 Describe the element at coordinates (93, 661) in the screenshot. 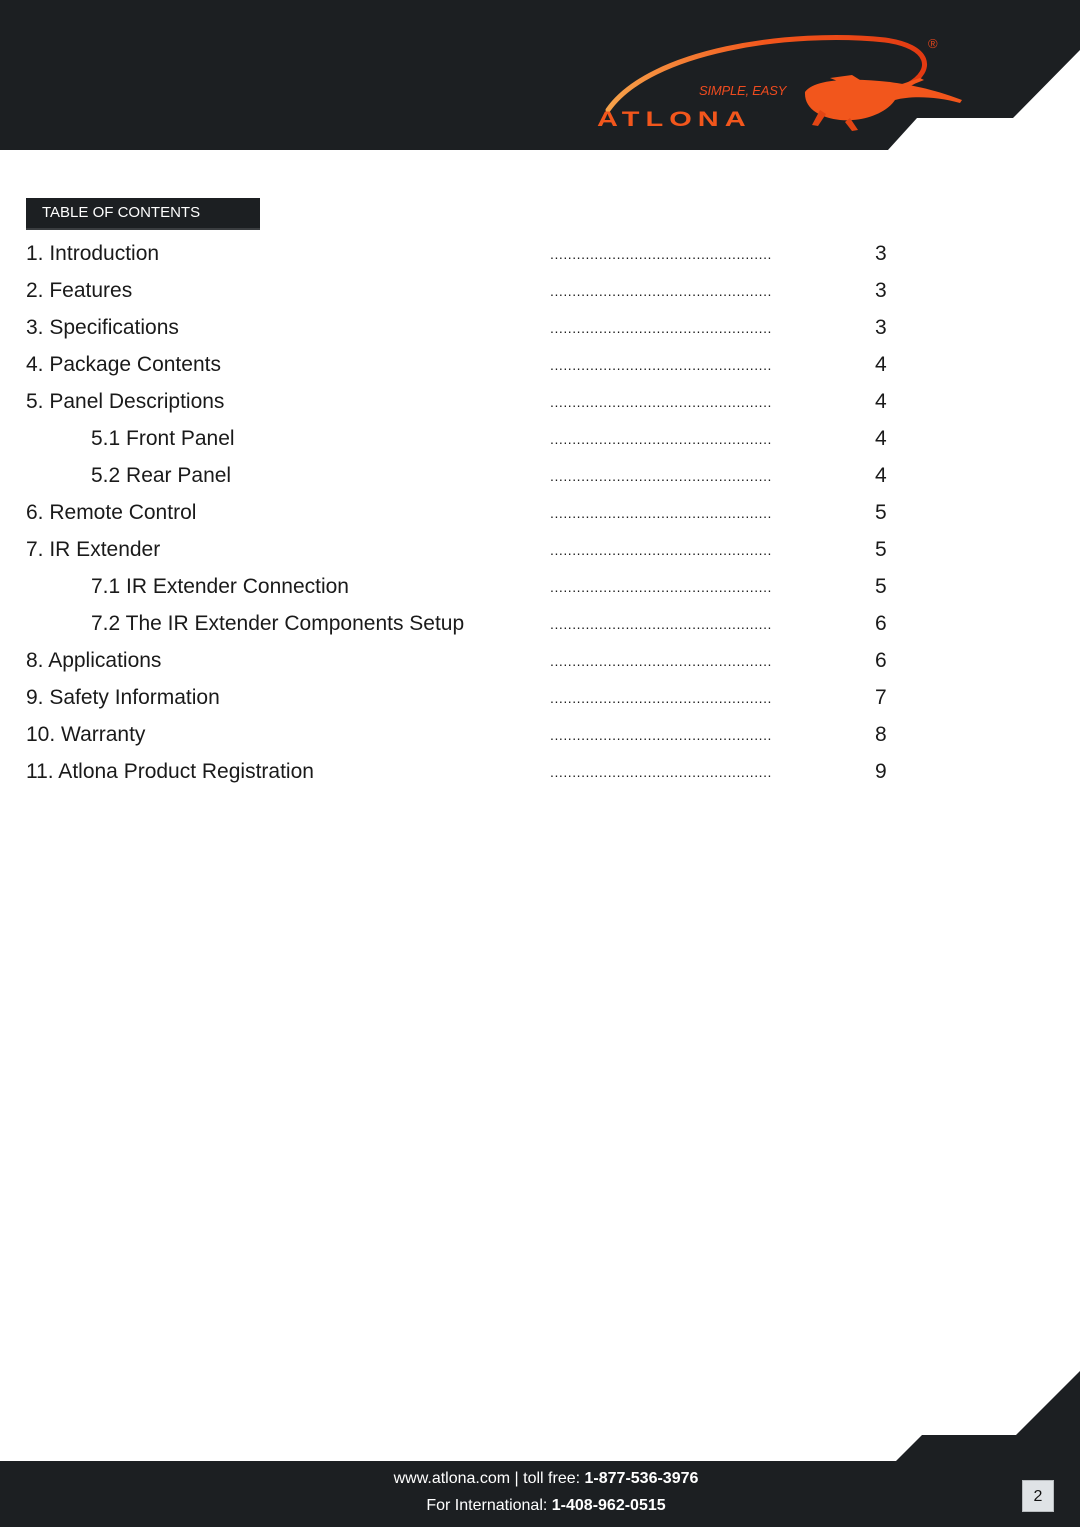

I see `toc-entry-title: 8. Applications` at that location.